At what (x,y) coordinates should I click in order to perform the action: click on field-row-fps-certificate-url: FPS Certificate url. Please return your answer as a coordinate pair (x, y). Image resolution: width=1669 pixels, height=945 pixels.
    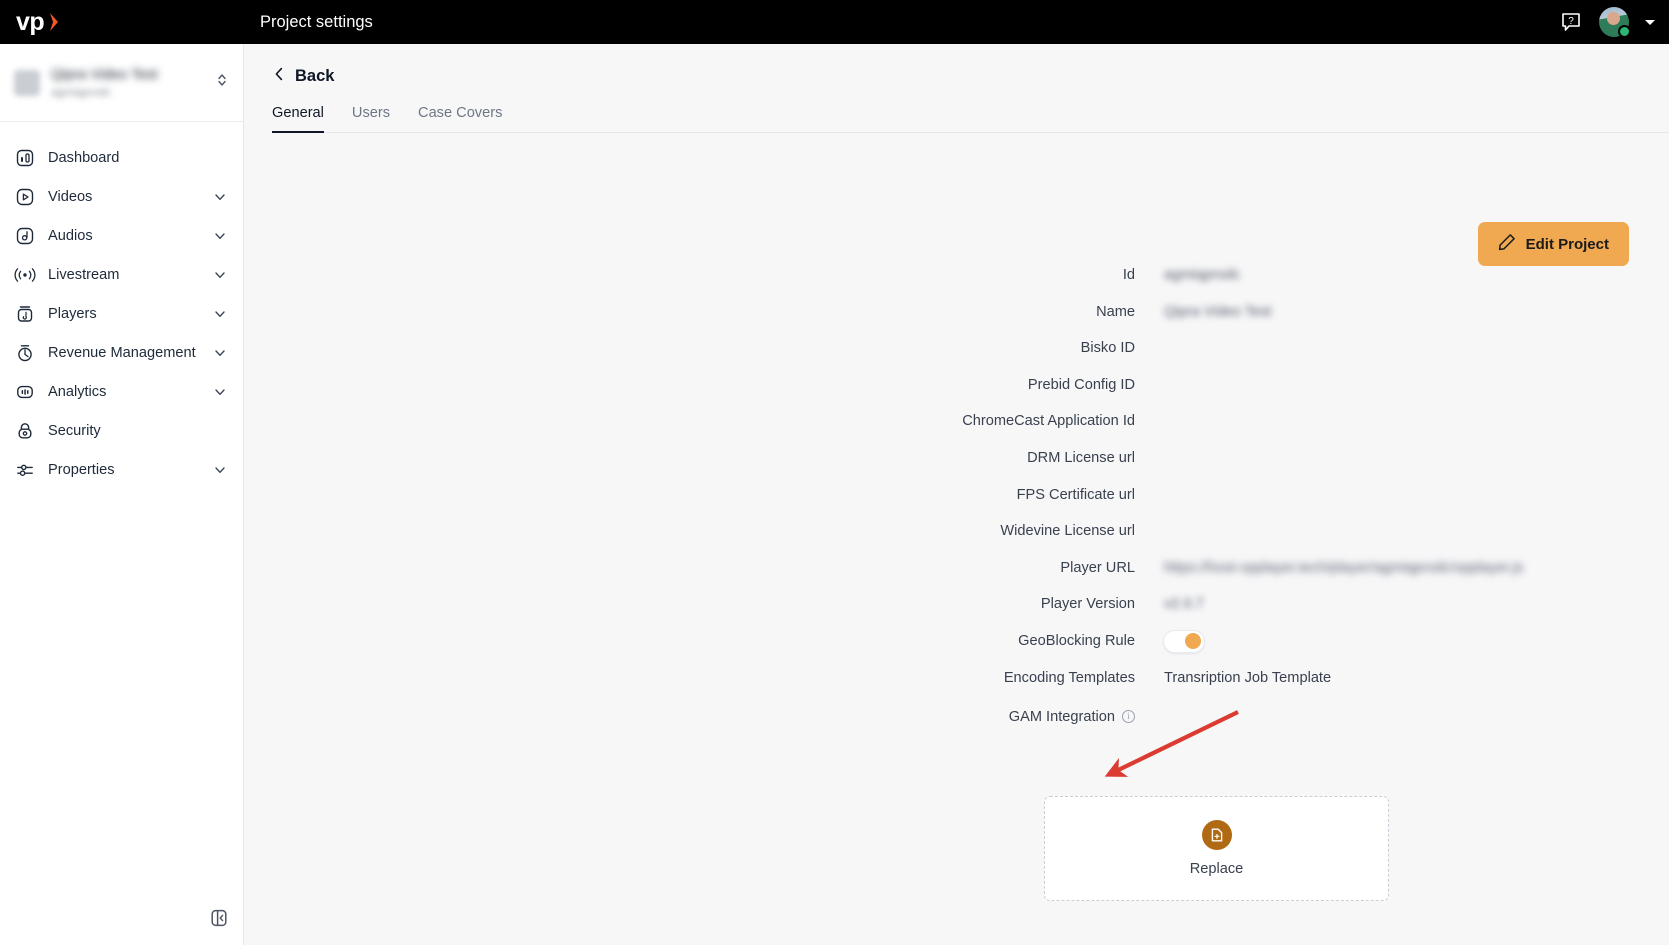
    Looking at the image, I should click on (956, 495).